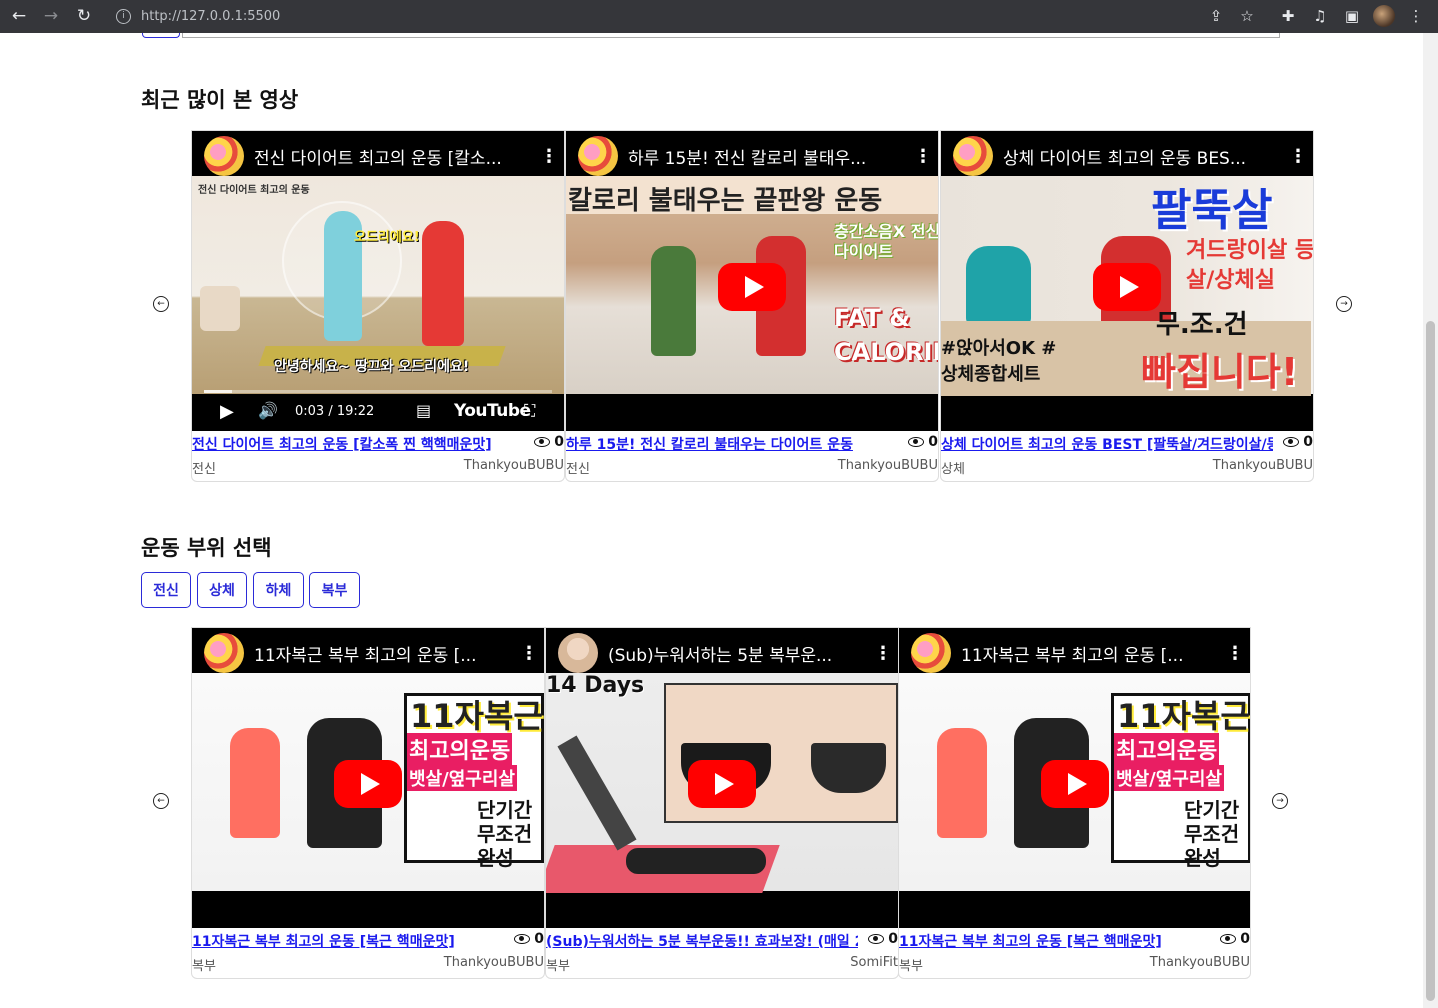 This screenshot has height=1008, width=1438. I want to click on browser-menu-icon: ⋮, so click(1416, 16).